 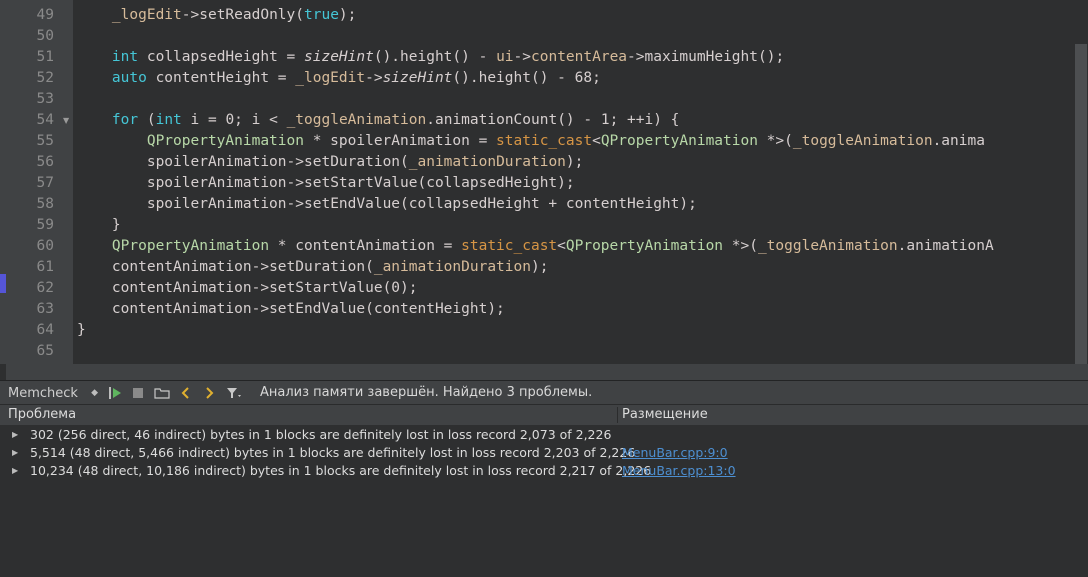 What do you see at coordinates (675, 453) in the screenshot?
I see `location-link: MenuBar.cpp:9:0` at bounding box center [675, 453].